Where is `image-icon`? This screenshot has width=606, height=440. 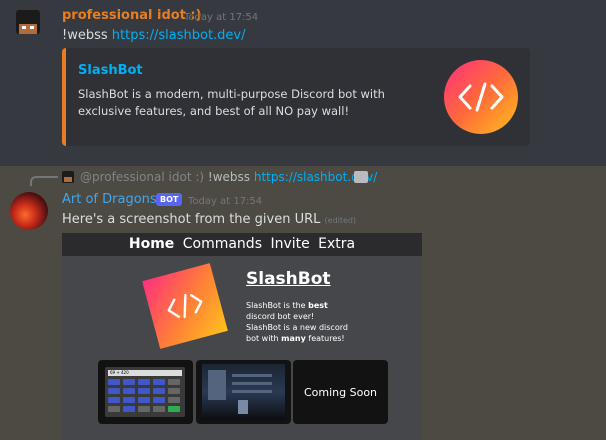
image-icon is located at coordinates (361, 177).